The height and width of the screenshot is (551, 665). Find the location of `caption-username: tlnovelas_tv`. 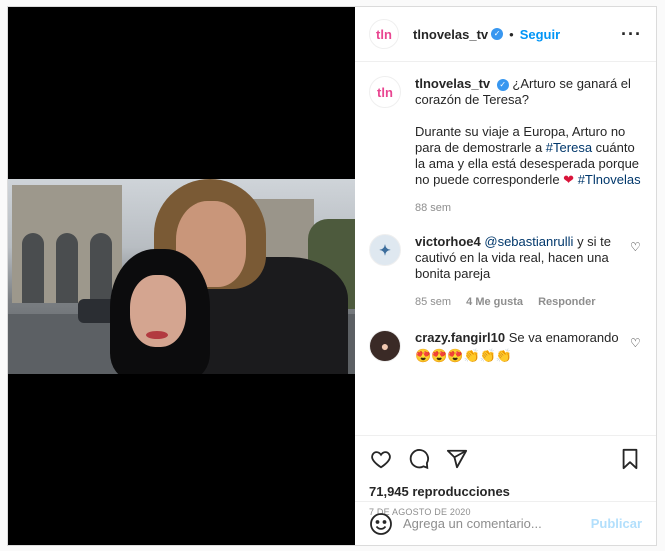

caption-username: tlnovelas_tv is located at coordinates (452, 83).